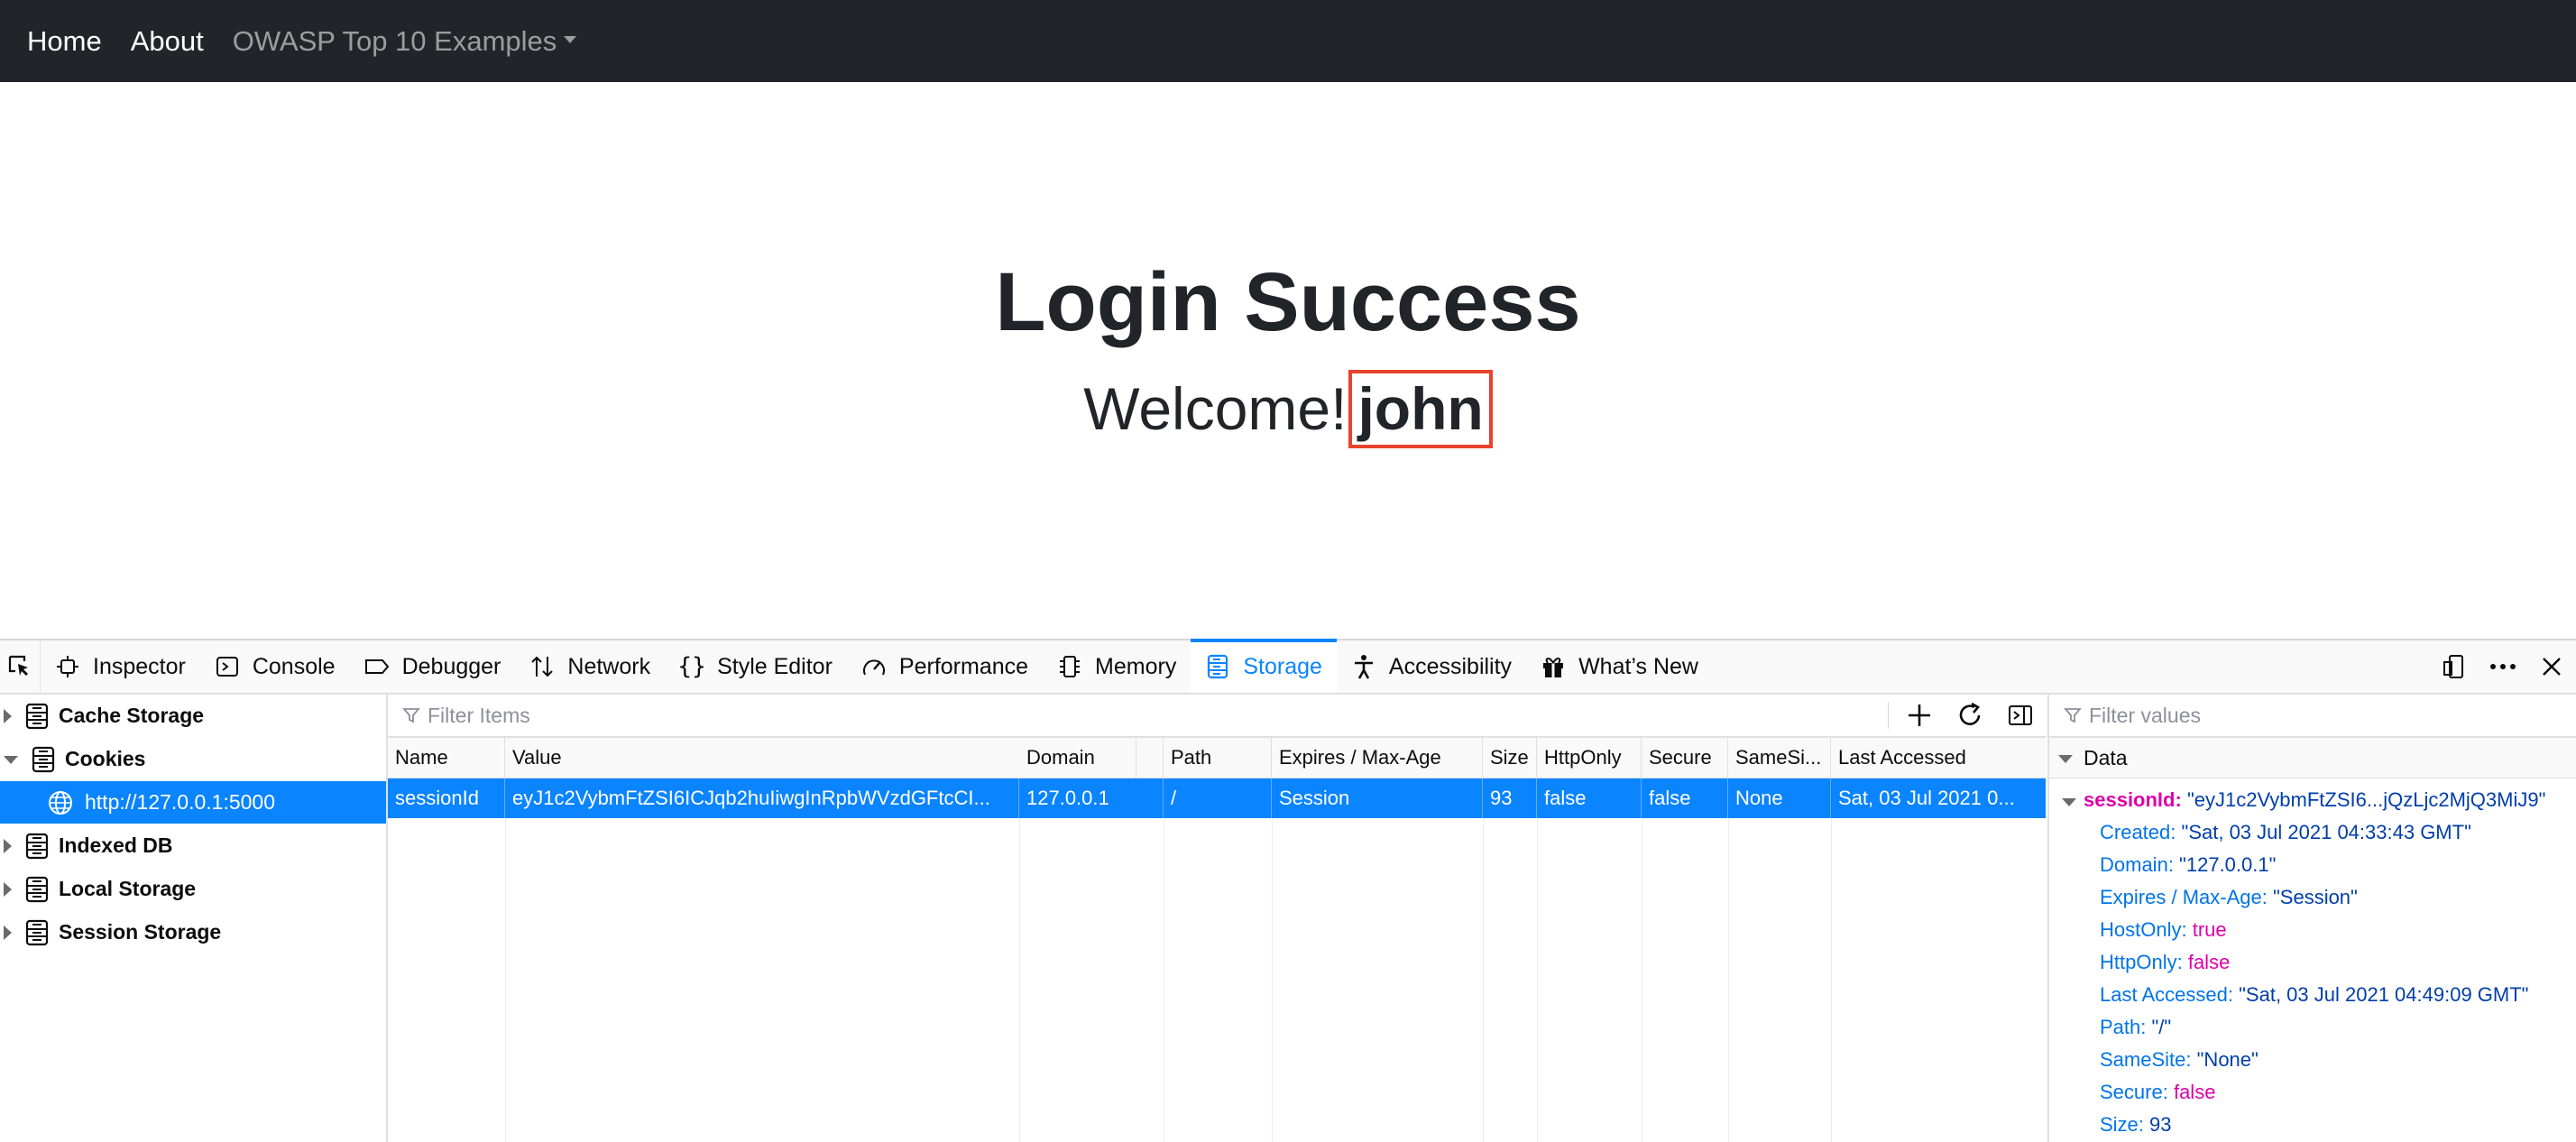 The height and width of the screenshot is (1142, 2576). Describe the element at coordinates (479, 715) in the screenshot. I see `filter-items-placeholder: Filter Items` at that location.